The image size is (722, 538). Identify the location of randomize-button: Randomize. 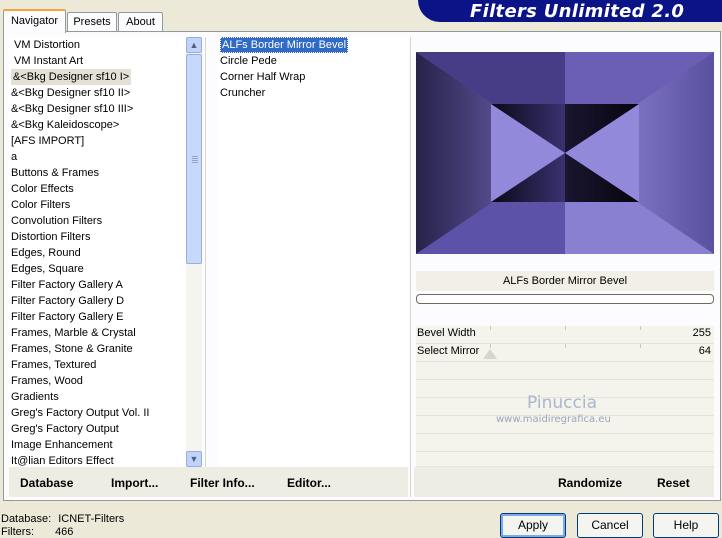
(590, 483).